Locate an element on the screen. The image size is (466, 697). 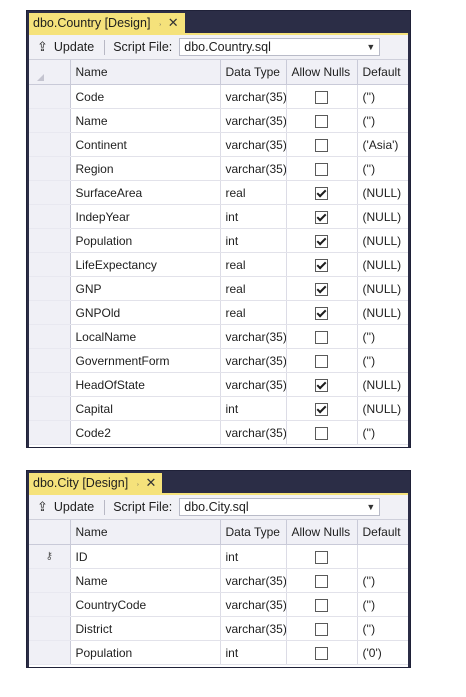
tab-country-design: dbo.Country [Design] ˒ ✕ is located at coordinates (107, 23).